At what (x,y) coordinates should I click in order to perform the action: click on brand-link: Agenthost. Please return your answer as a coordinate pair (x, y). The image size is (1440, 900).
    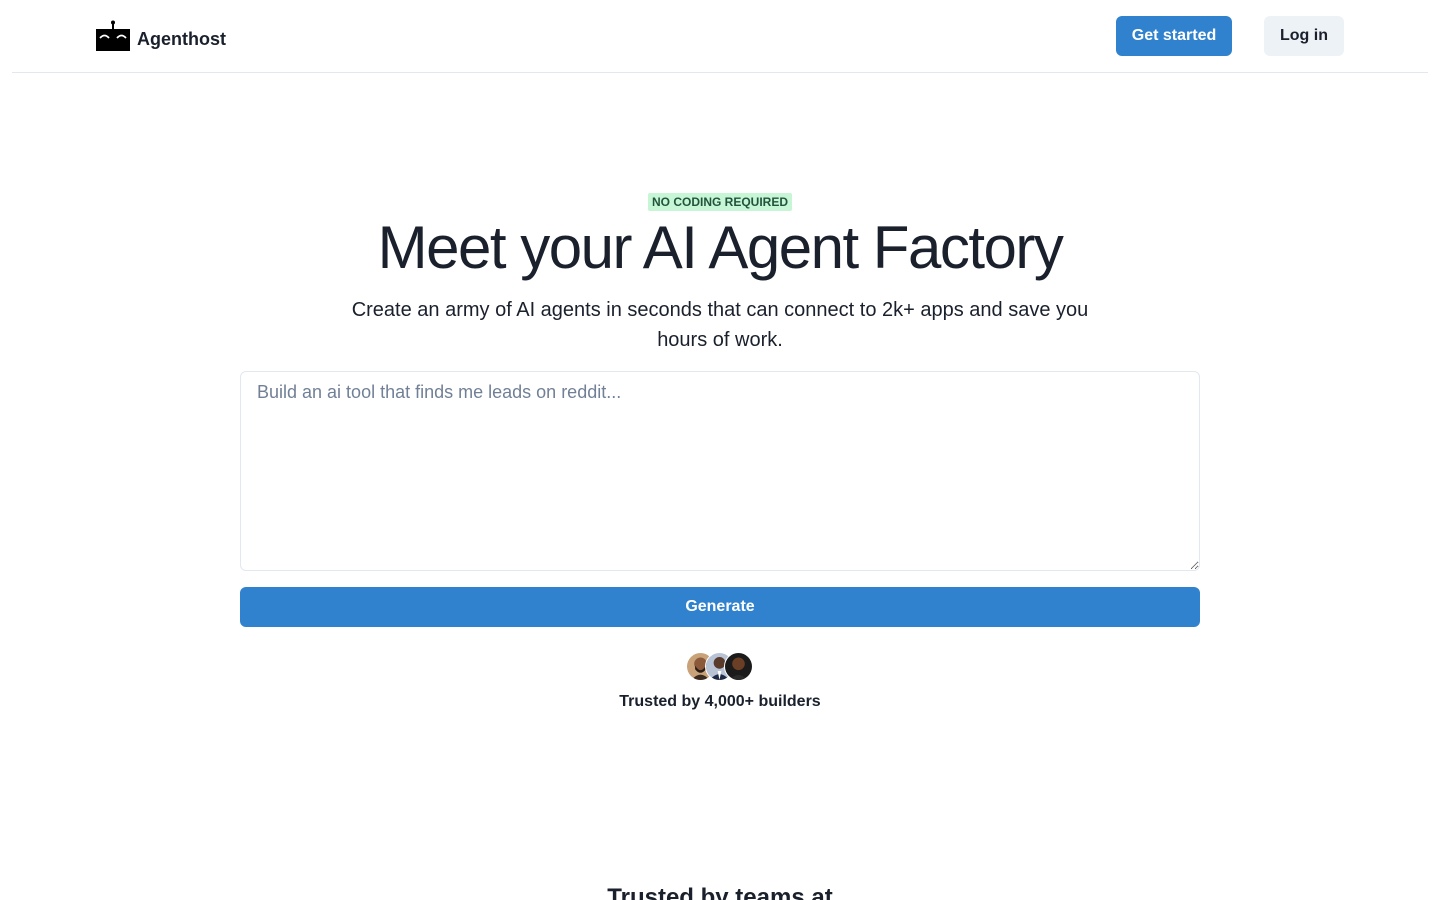
    Looking at the image, I should click on (161, 36).